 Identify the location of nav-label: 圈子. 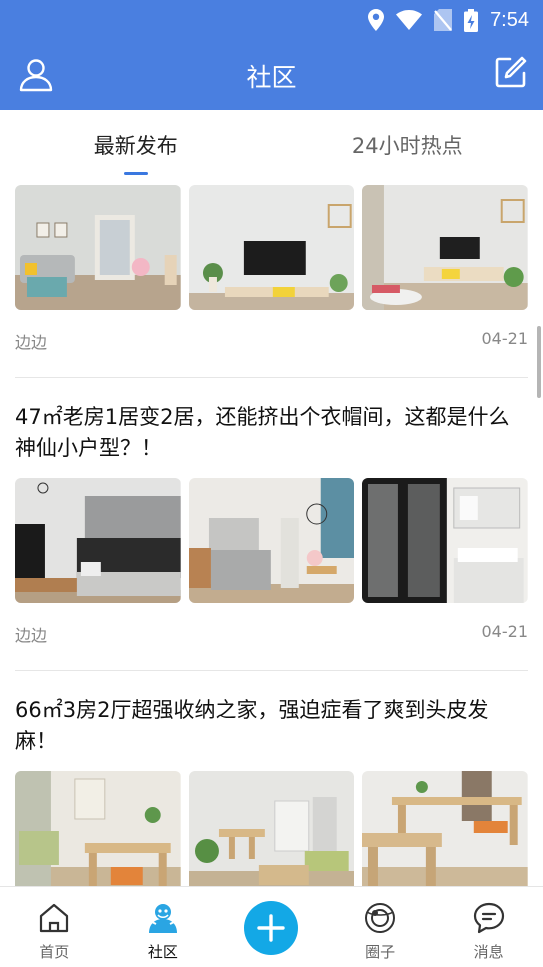
(380, 952).